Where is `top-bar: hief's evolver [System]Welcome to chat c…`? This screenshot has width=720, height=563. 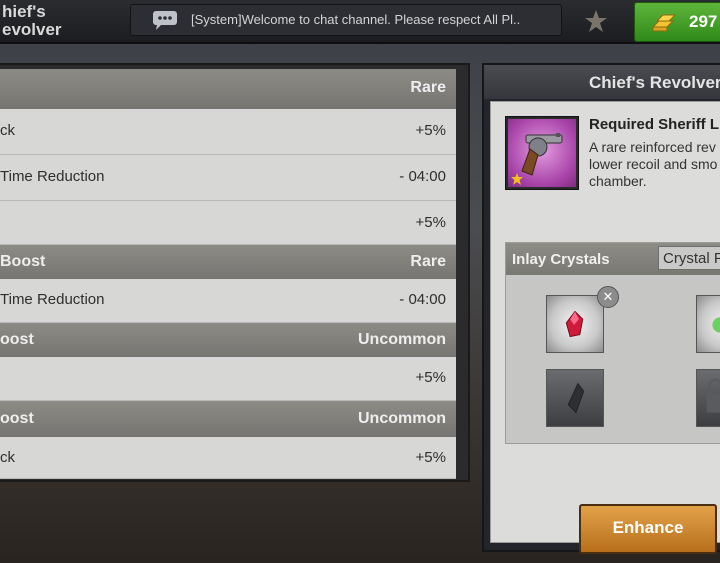
top-bar: hief's evolver [System]Welcome to chat c… is located at coordinates (360, 22).